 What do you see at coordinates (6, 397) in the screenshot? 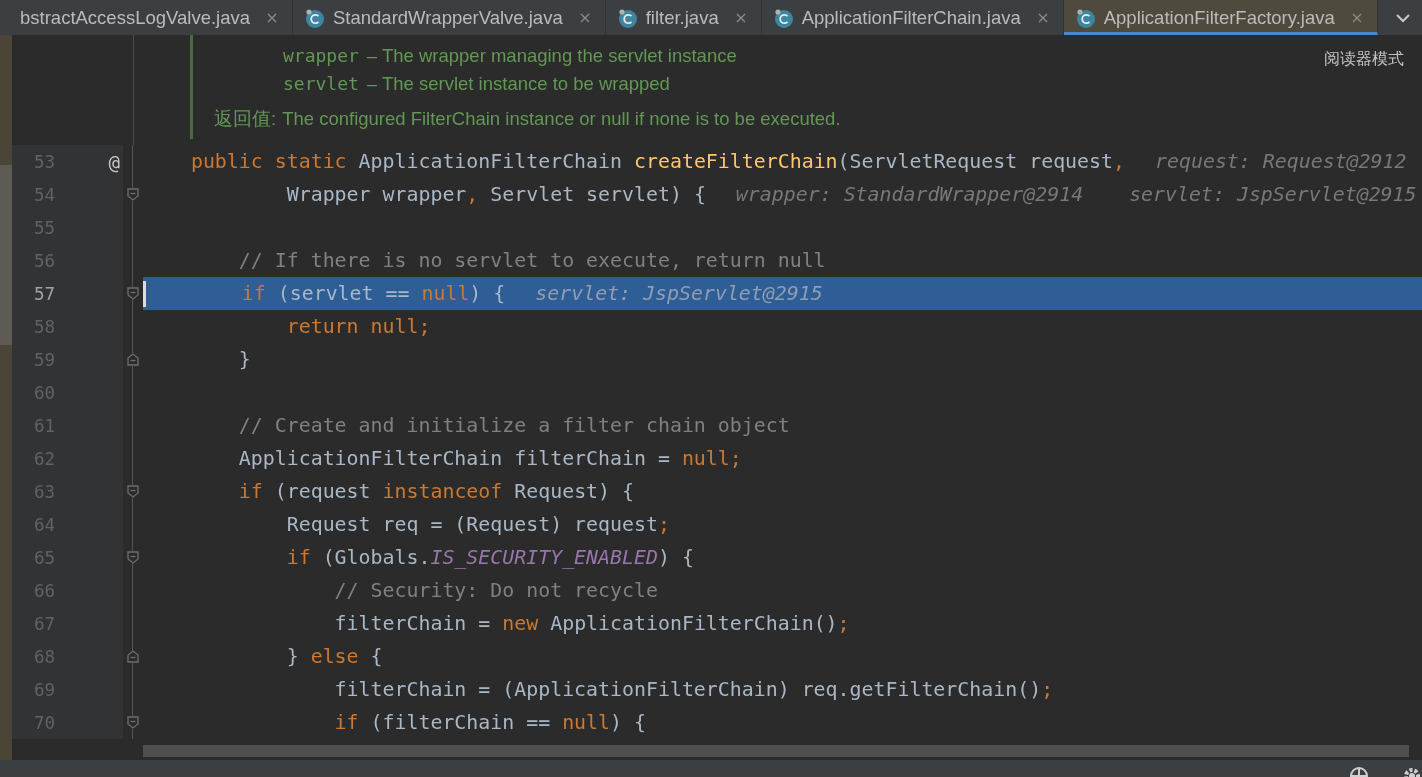
I see `scrollbar` at bounding box center [6, 397].